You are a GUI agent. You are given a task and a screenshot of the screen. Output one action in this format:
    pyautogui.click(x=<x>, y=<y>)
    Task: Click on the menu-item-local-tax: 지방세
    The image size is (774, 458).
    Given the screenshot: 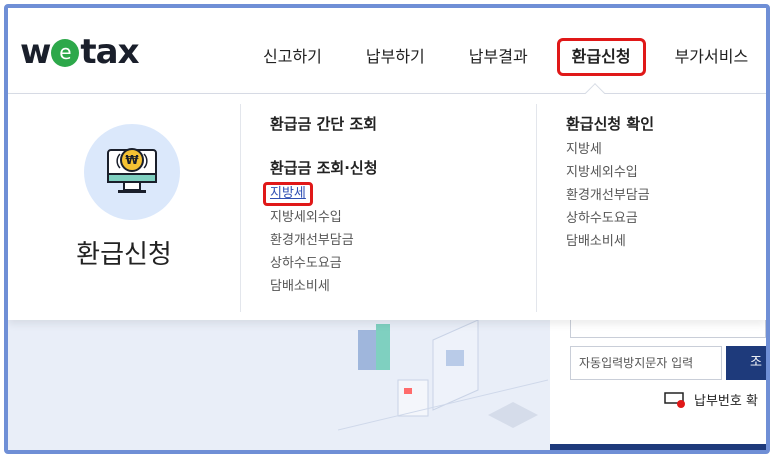 What is the action you would take?
    pyautogui.click(x=288, y=194)
    